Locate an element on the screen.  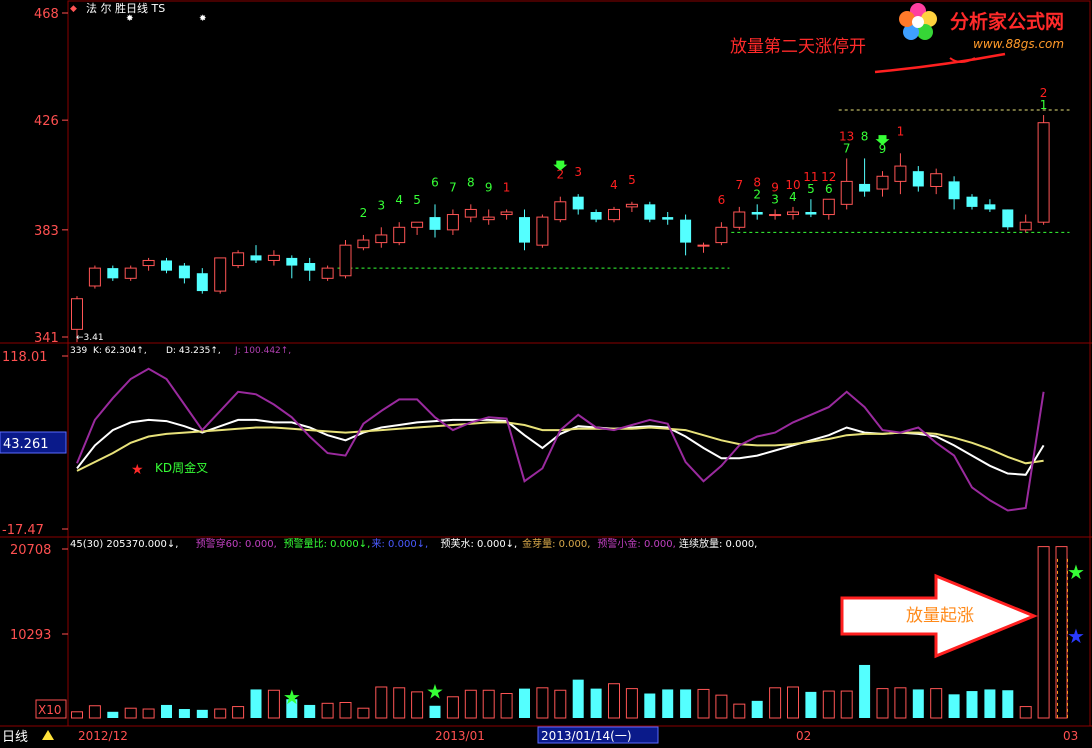
period-label: 日线 is located at coordinates (15, 737).